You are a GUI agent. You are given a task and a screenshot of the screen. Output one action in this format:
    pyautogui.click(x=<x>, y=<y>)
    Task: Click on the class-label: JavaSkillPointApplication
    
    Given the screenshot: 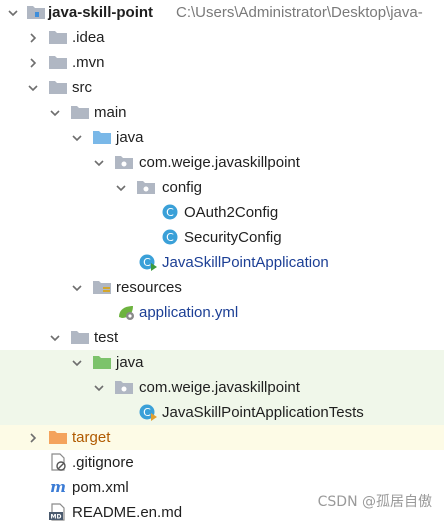 What is the action you would take?
    pyautogui.click(x=245, y=262)
    